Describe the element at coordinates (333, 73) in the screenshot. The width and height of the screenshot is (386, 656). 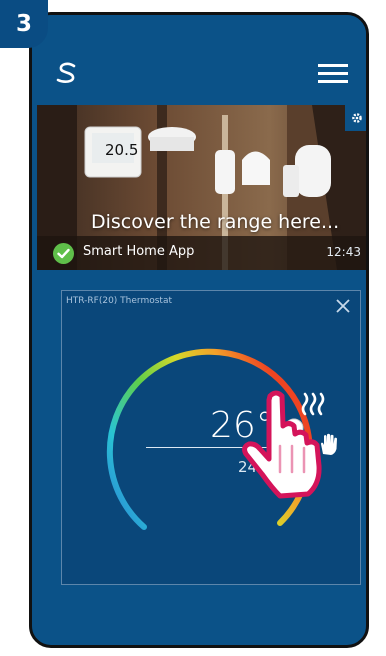
I see `hamburger-menu-icon` at that location.